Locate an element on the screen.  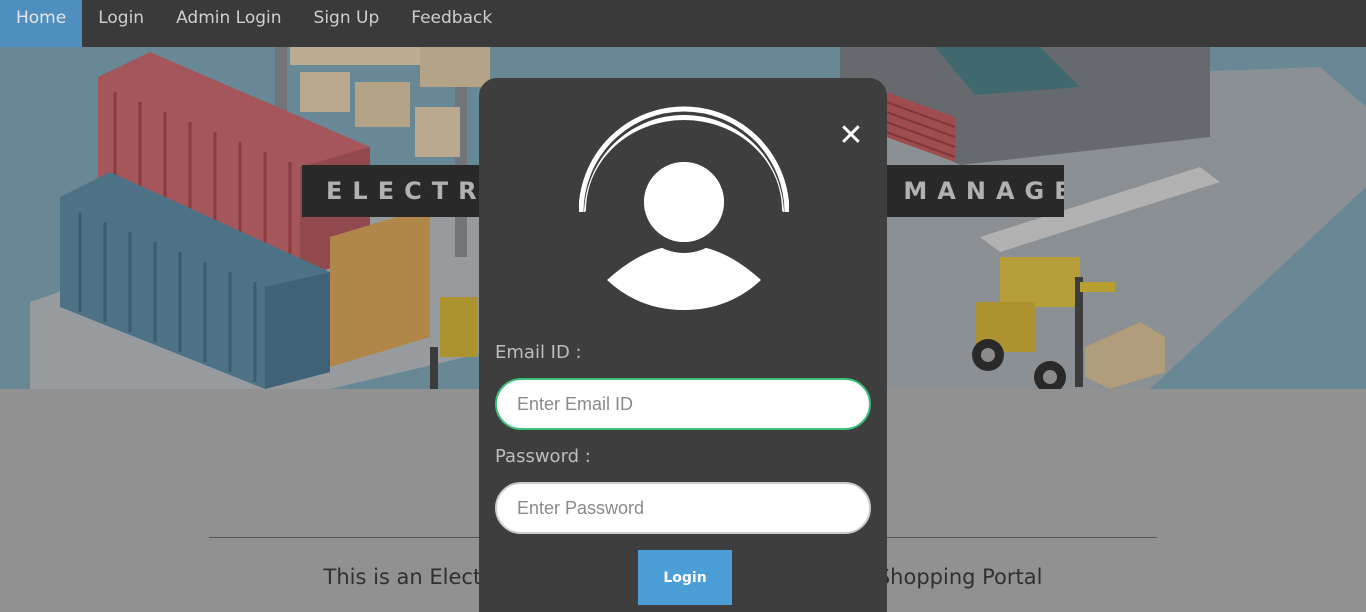
nav-feedback: Feedback is located at coordinates (451, 23).